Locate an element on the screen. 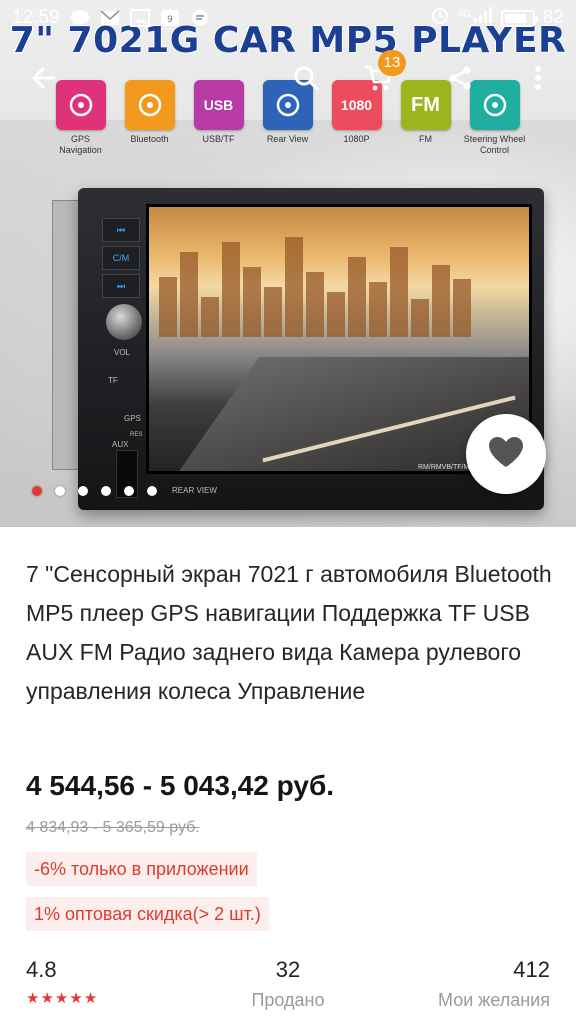 The height and width of the screenshot is (1024, 576). add-to-wishlist-button is located at coordinates (506, 454).